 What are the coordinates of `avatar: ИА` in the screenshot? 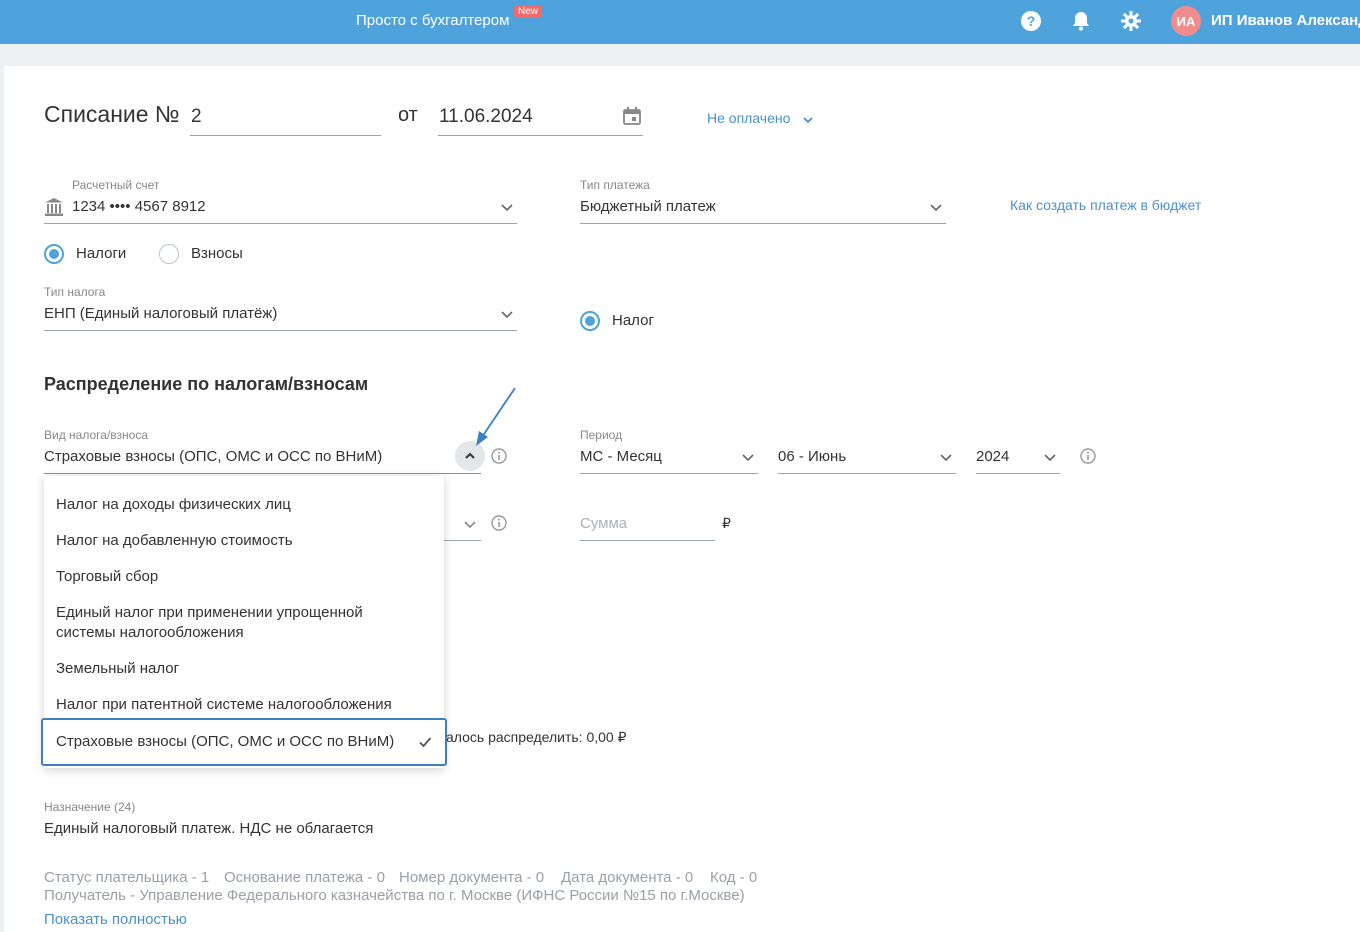 It's located at (1186, 21).